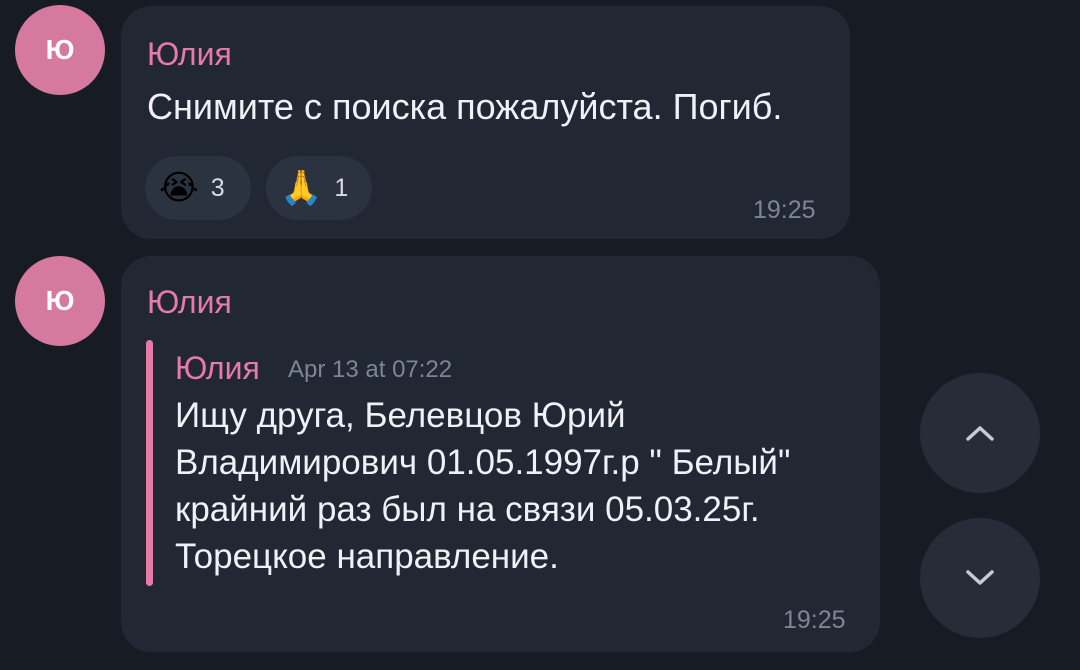 This screenshot has height=670, width=1080. I want to click on reaction-count: 1, so click(341, 187).